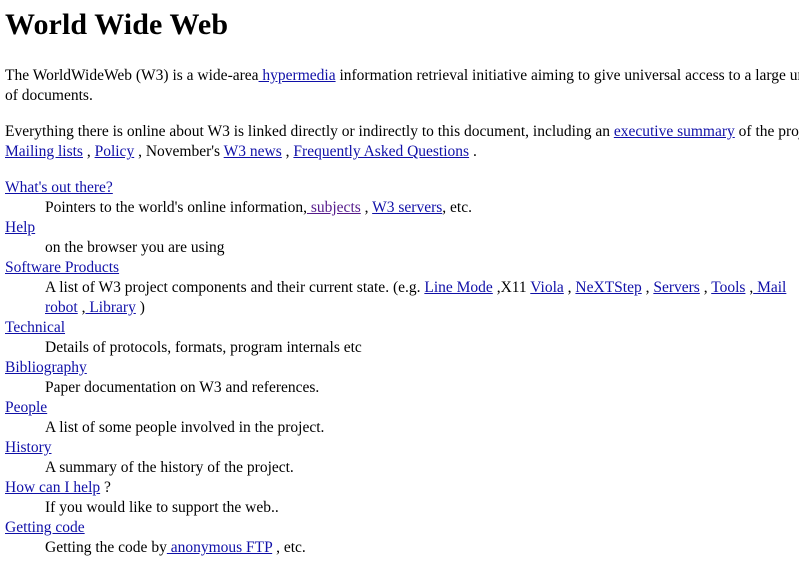  What do you see at coordinates (105, 487) in the screenshot?
I see `question-mark: ?` at bounding box center [105, 487].